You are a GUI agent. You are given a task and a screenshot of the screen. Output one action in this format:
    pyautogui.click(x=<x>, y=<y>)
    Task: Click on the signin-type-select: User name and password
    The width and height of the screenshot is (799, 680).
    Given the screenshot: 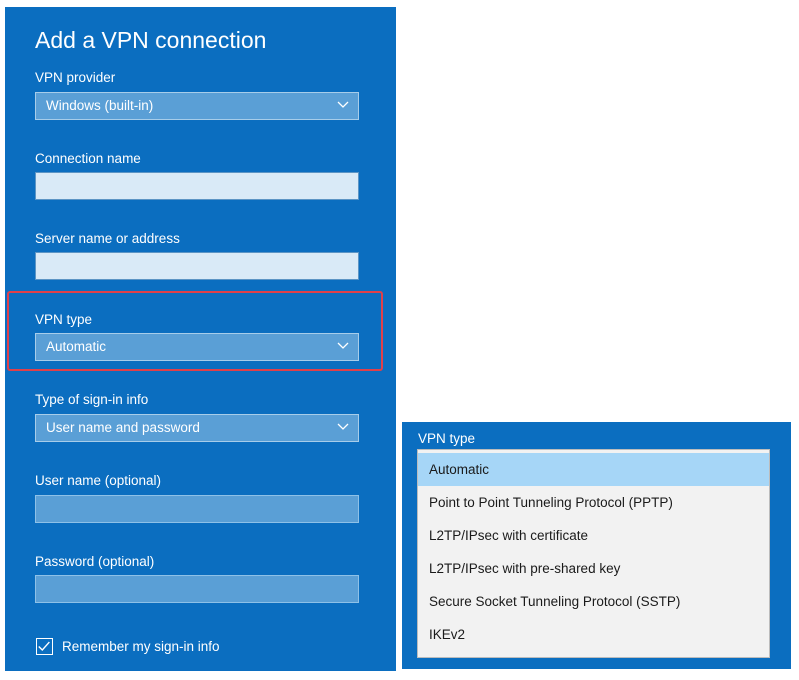 What is the action you would take?
    pyautogui.click(x=197, y=428)
    